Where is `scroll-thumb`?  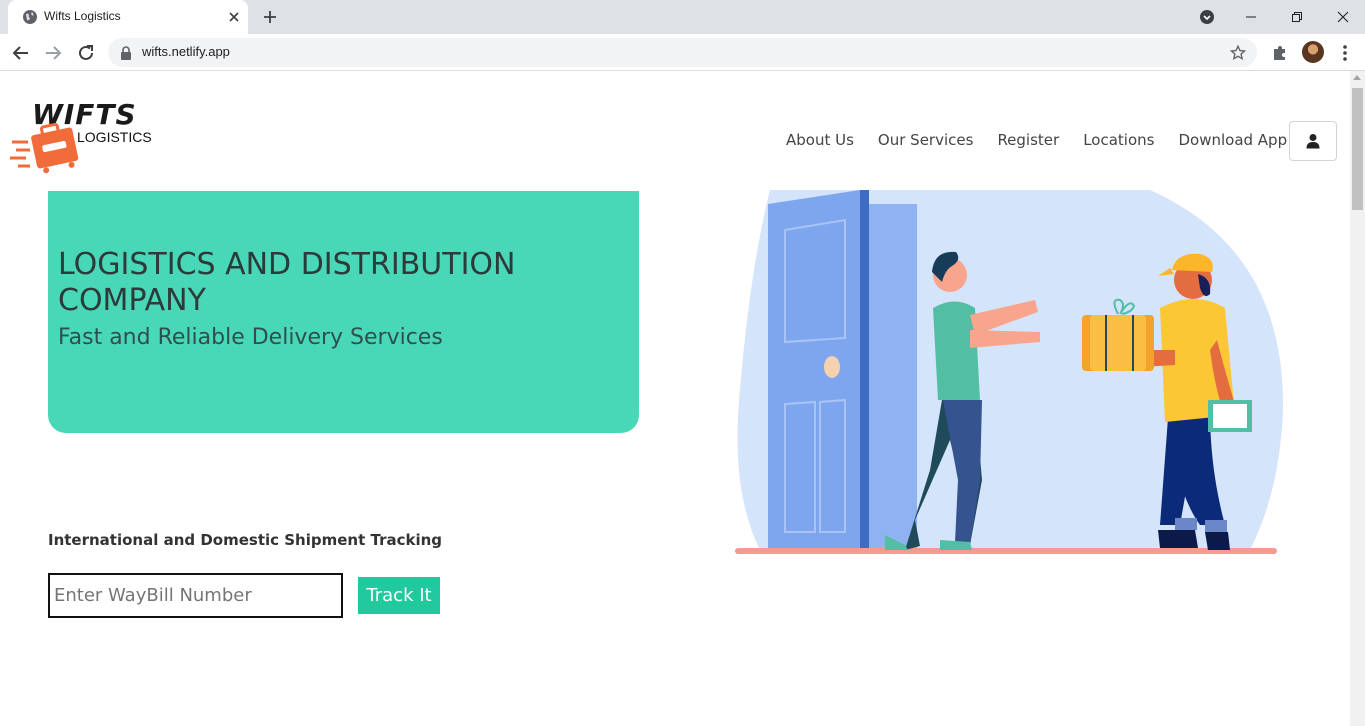 scroll-thumb is located at coordinates (1357, 149).